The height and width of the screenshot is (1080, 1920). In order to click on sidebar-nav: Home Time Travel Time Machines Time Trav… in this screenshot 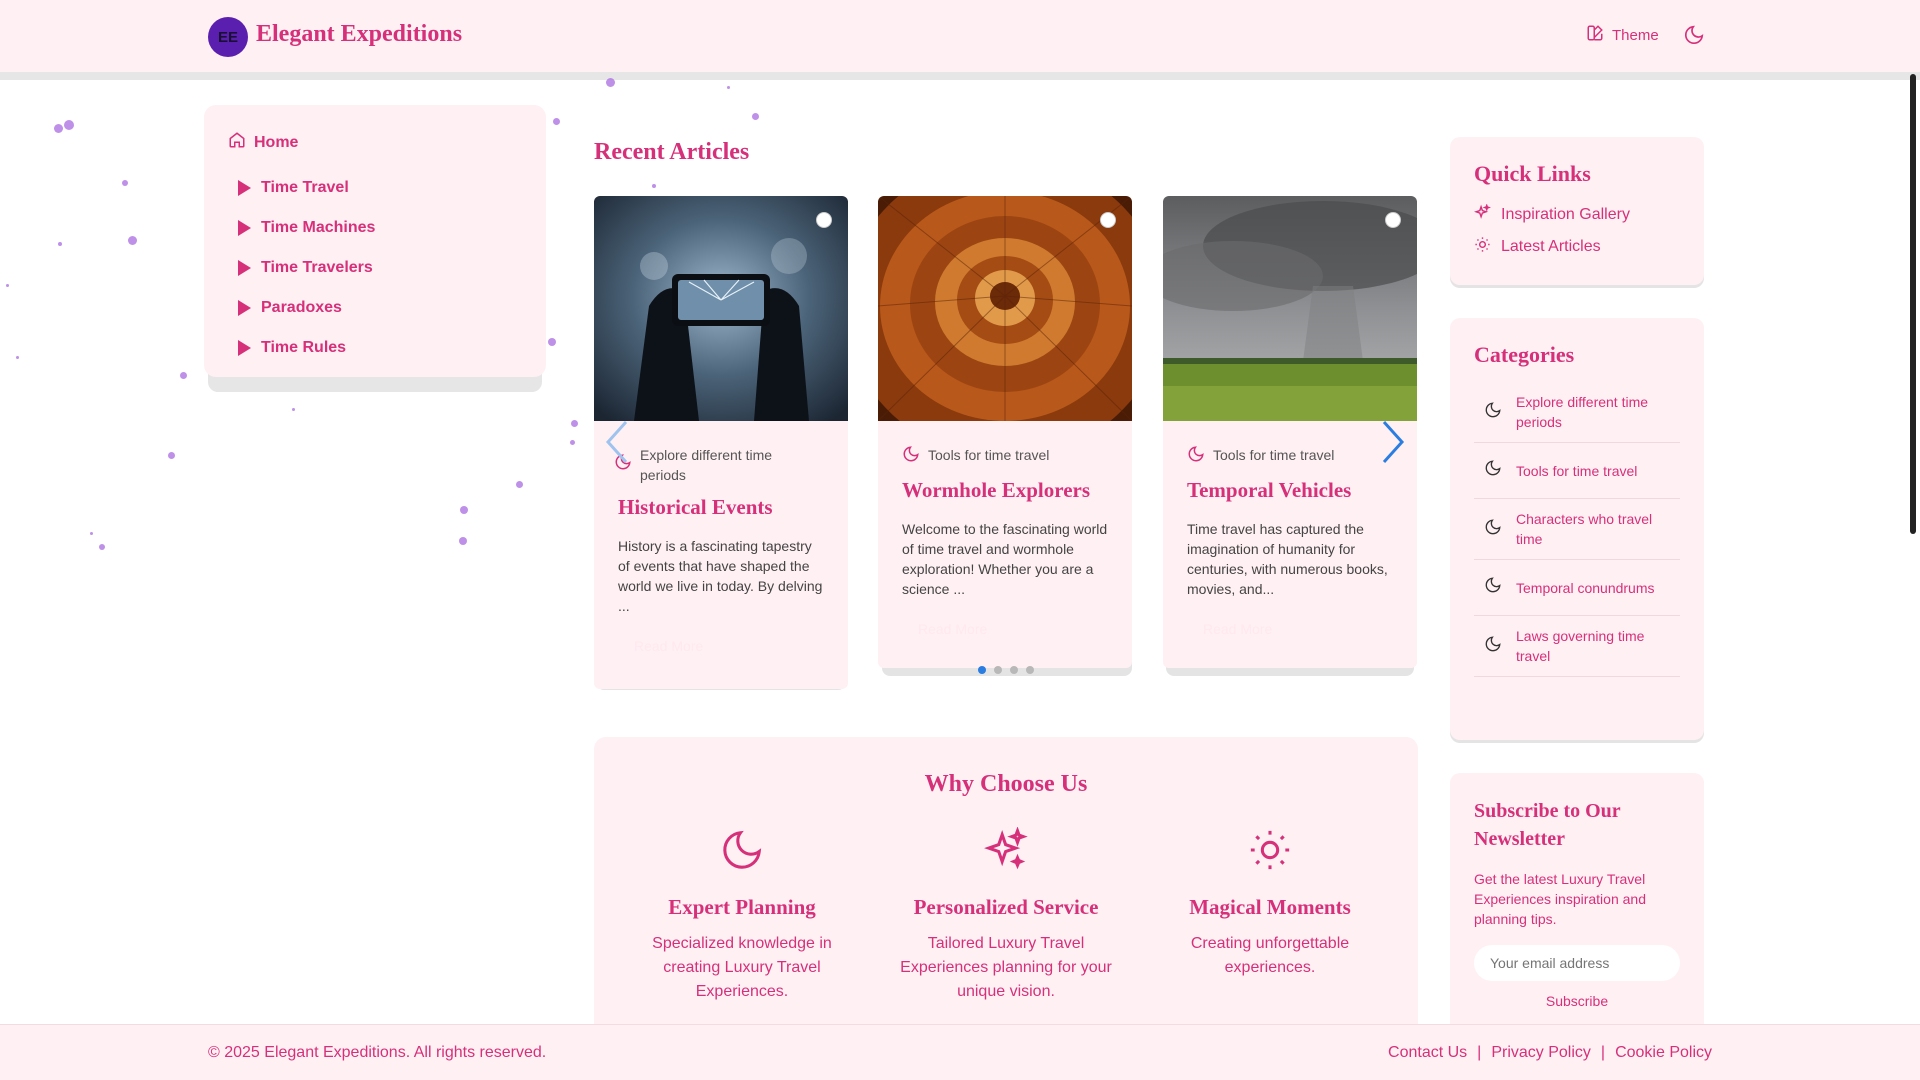, I will do `click(375, 241)`.